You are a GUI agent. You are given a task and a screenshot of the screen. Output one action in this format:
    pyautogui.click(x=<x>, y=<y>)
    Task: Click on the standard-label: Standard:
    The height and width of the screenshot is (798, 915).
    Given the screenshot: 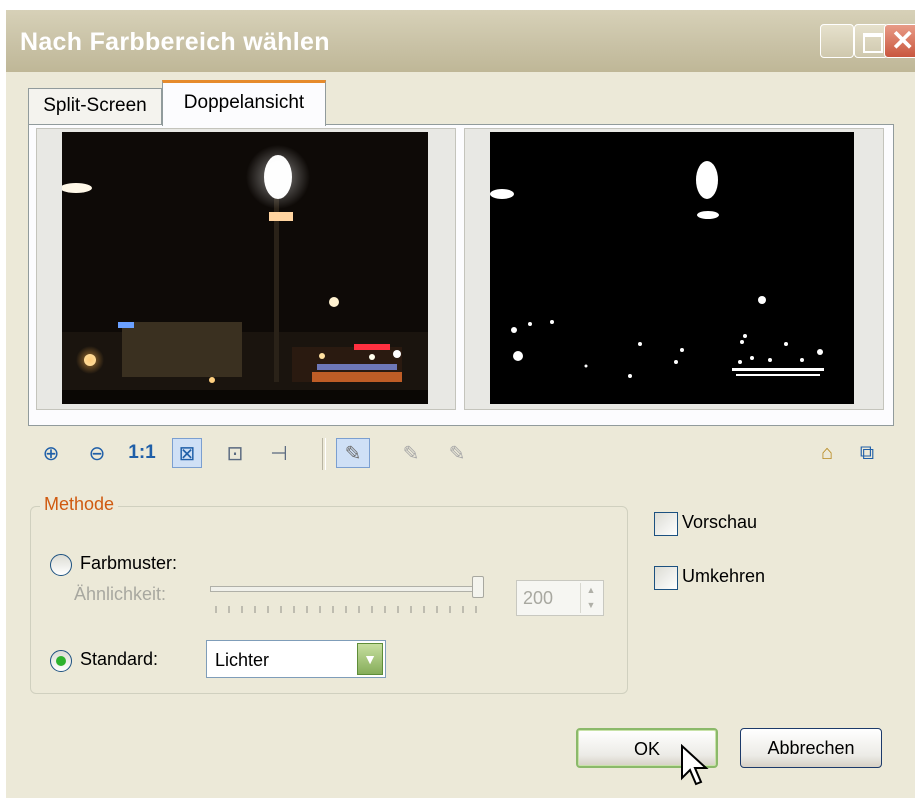 What is the action you would take?
    pyautogui.click(x=119, y=659)
    